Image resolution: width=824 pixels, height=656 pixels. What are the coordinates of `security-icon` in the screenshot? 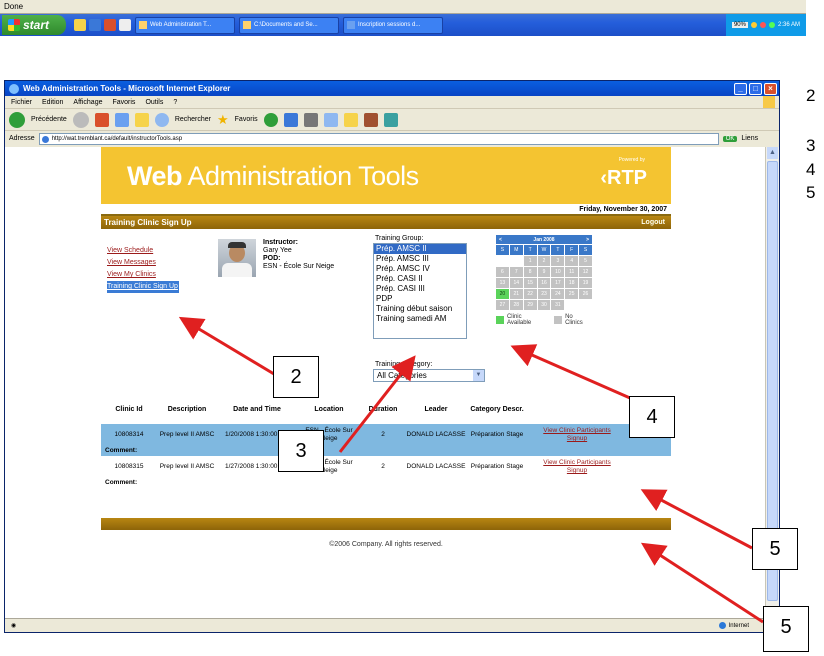 It's located at (771, 25).